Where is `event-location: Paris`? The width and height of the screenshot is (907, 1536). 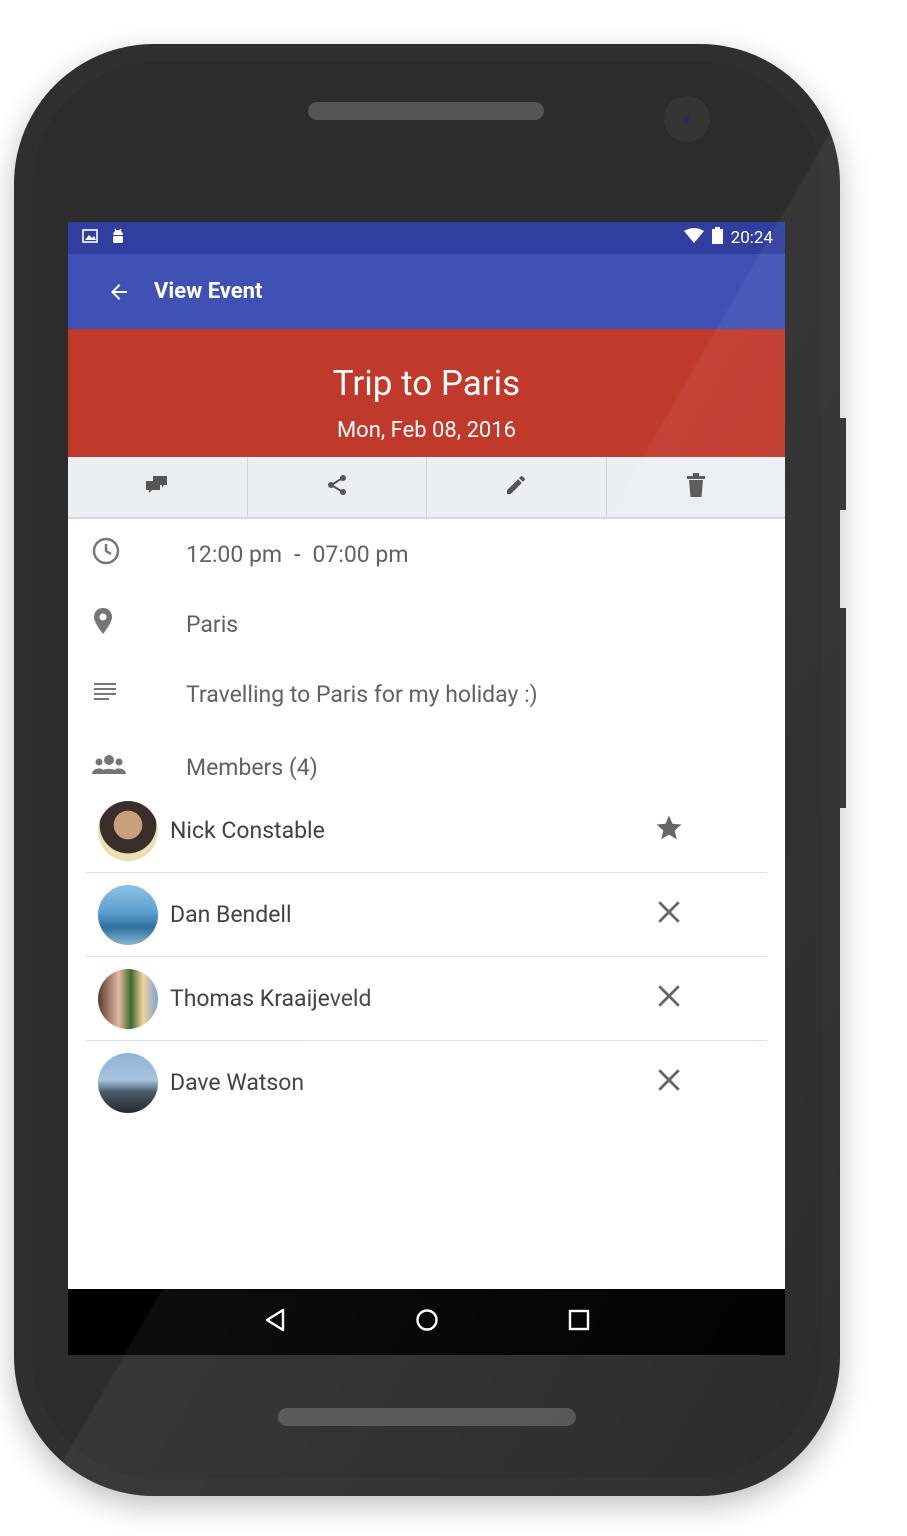 event-location: Paris is located at coordinates (212, 624).